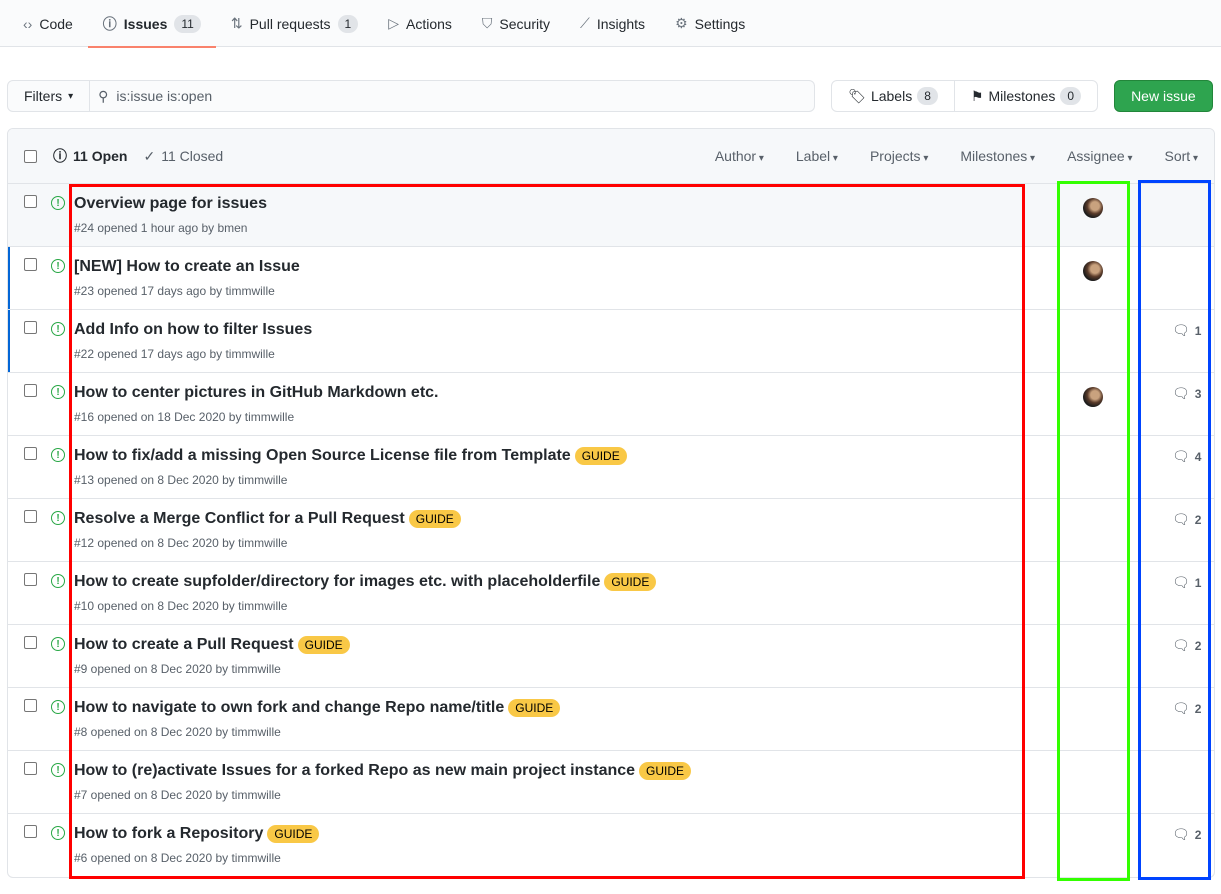 The height and width of the screenshot is (894, 1221). What do you see at coordinates (170, 204) in the screenshot?
I see `issue-title-link: Overview page for issues` at bounding box center [170, 204].